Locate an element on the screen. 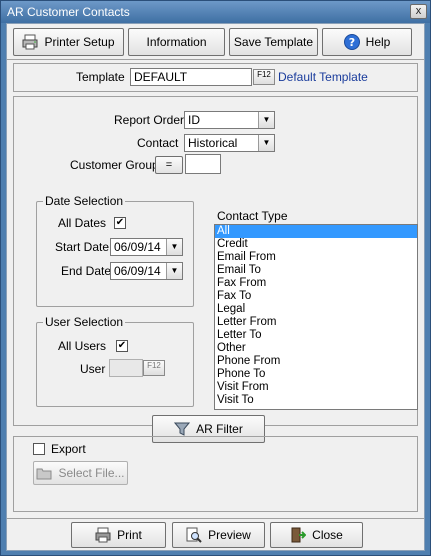 This screenshot has height=556, width=431. list-item: Phone To is located at coordinates (316, 374).